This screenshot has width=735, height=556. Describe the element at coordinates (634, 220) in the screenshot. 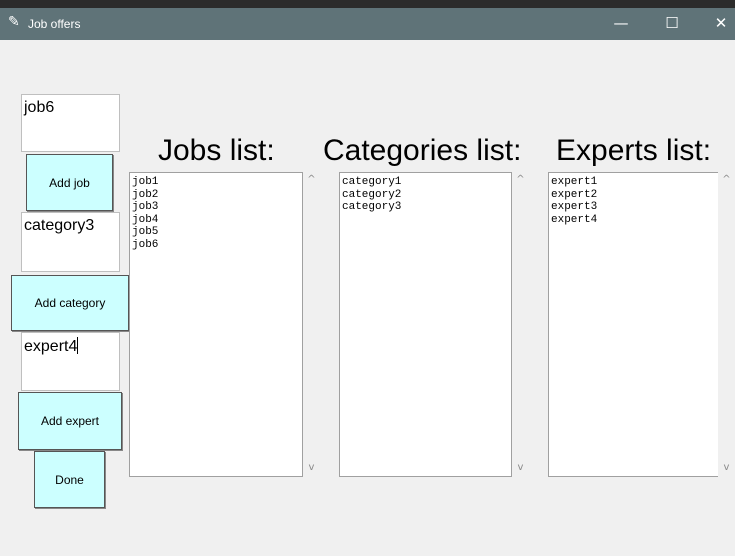

I see `list-item: expert4` at that location.